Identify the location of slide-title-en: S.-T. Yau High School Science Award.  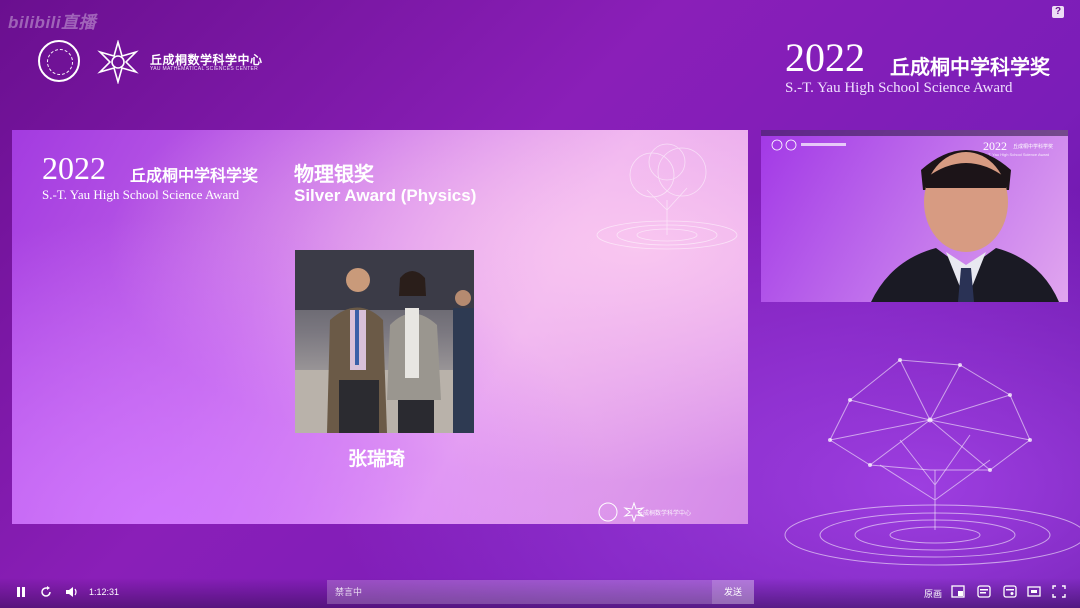
(141, 194).